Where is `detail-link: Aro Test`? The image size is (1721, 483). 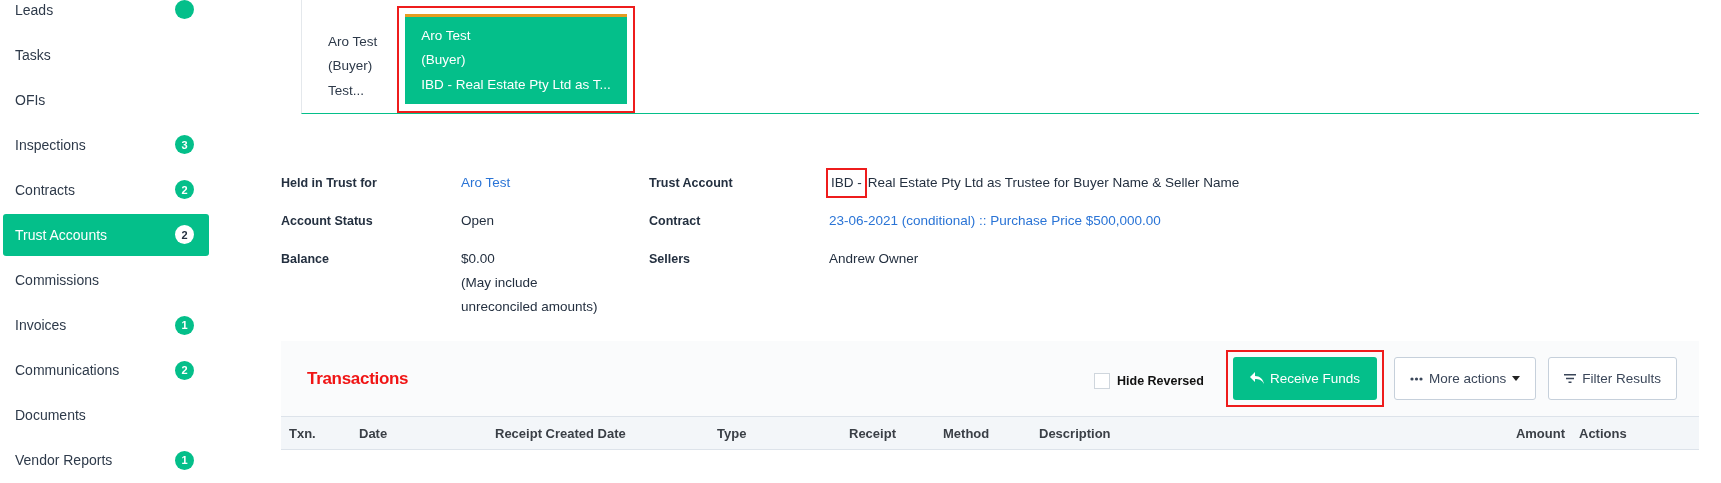 detail-link: Aro Test is located at coordinates (555, 183).